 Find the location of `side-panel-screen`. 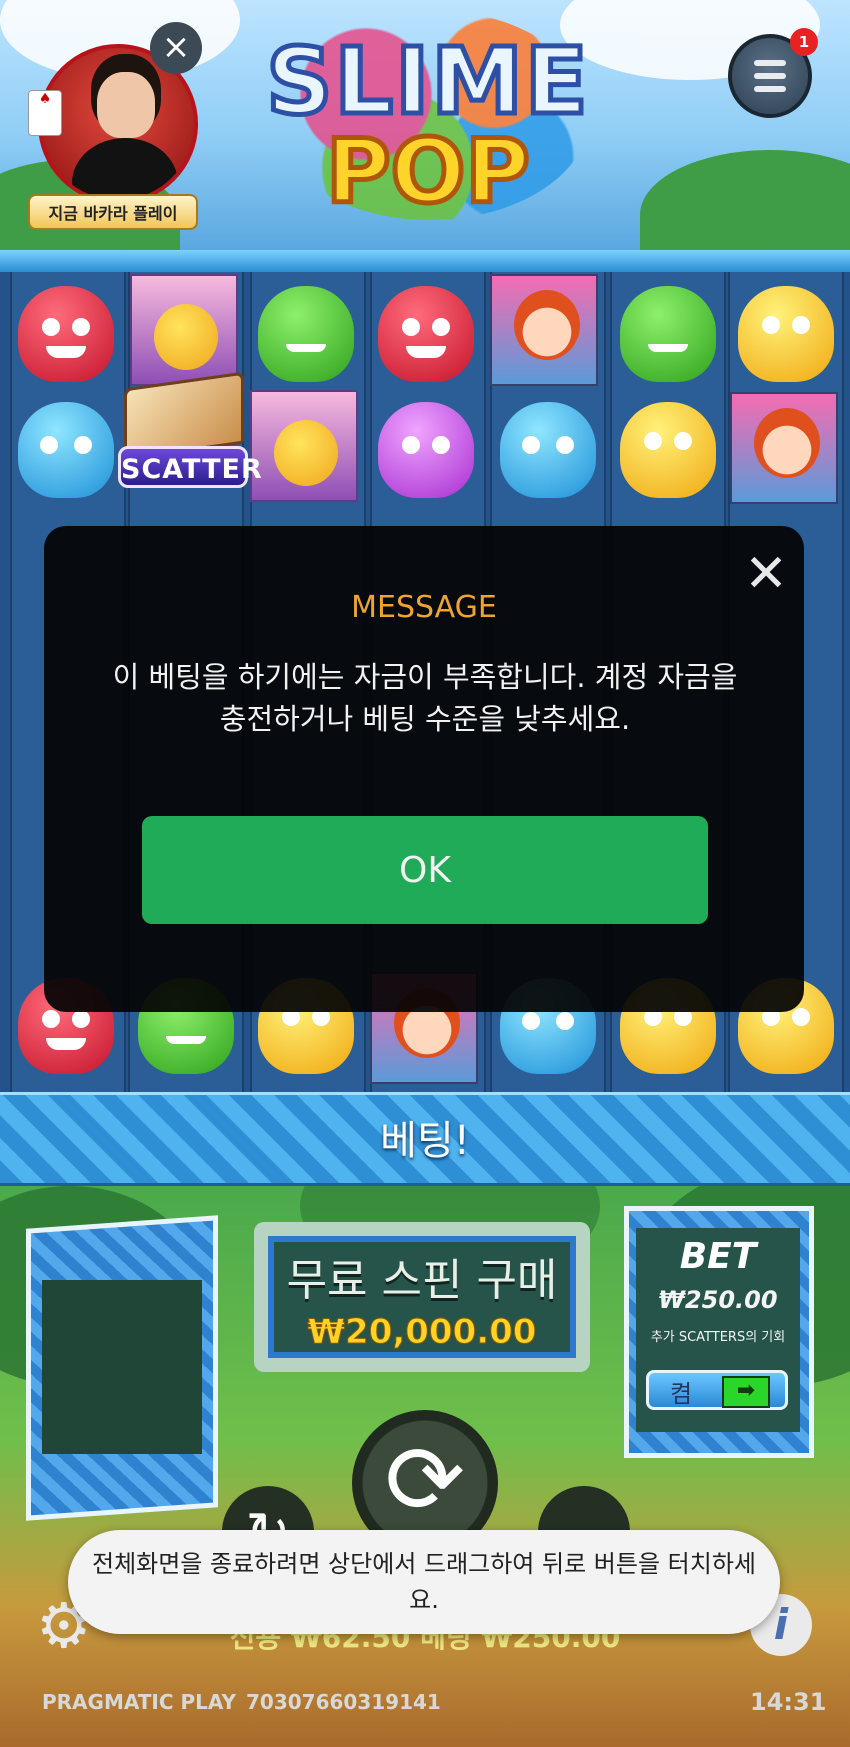

side-panel-screen is located at coordinates (122, 1367).